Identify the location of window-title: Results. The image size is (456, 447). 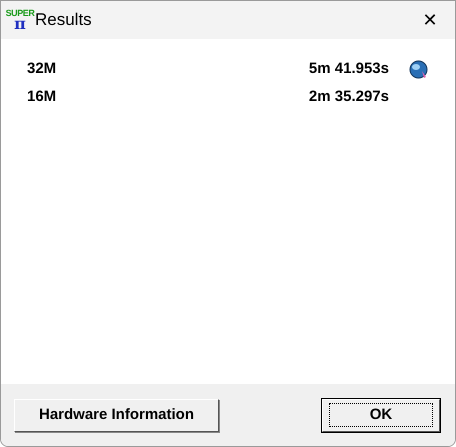
(63, 20).